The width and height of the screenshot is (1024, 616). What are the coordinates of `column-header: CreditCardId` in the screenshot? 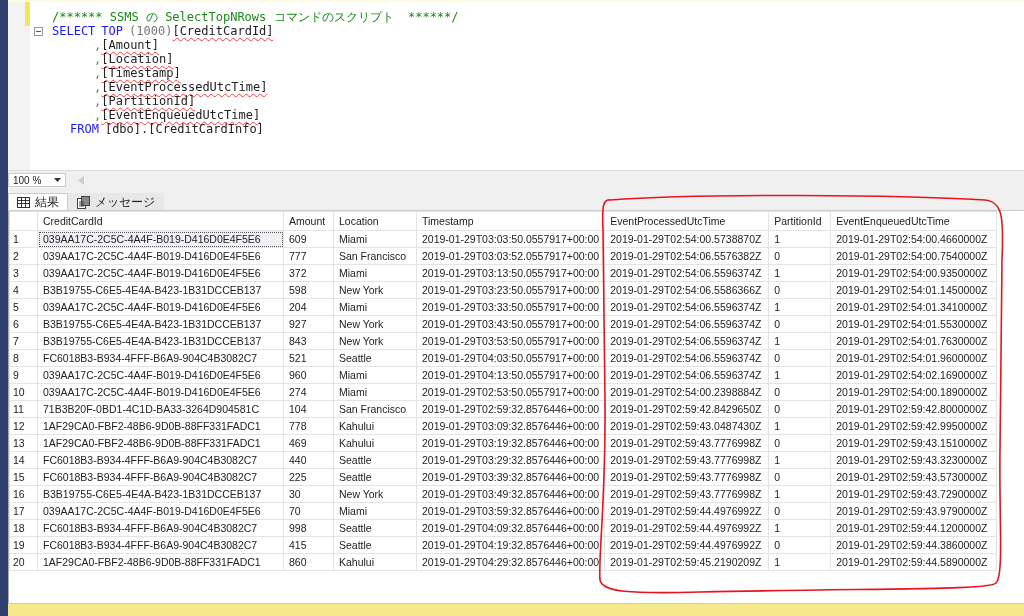 It's located at (160, 221).